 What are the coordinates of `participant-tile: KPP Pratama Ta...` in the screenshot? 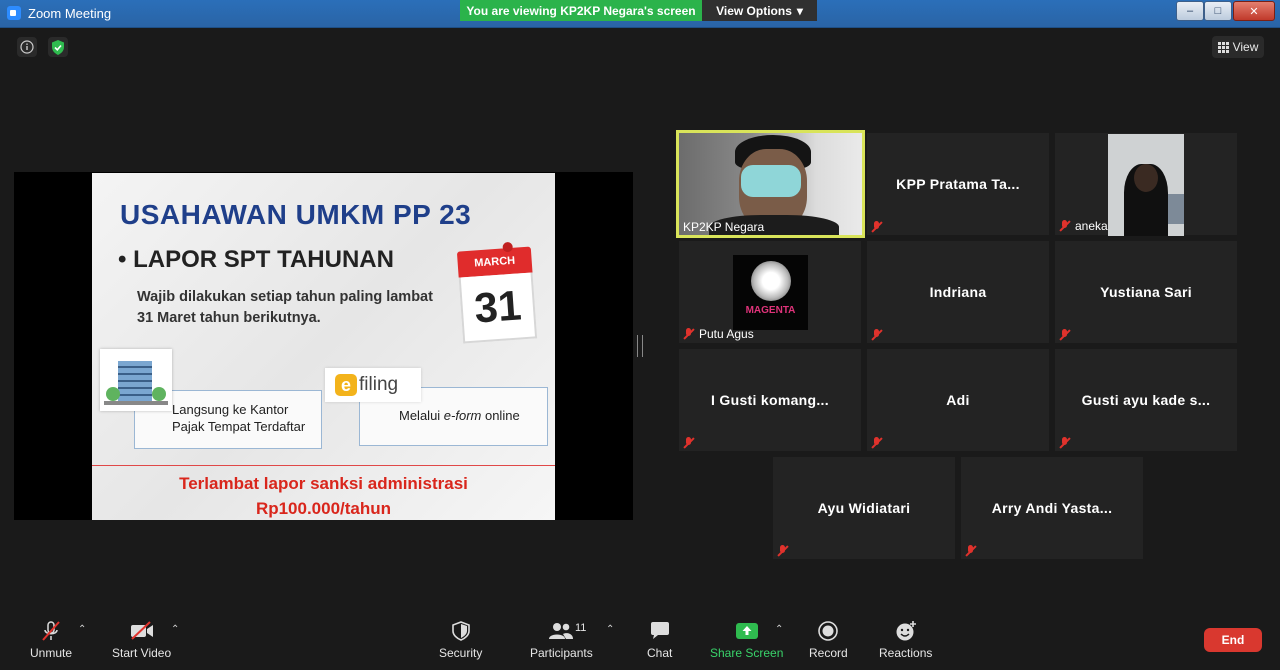 It's located at (958, 184).